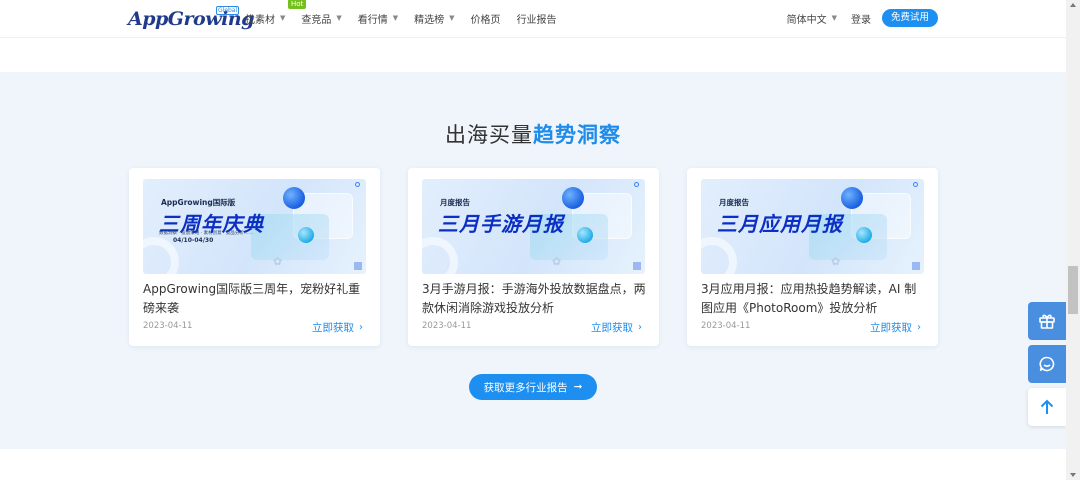 The image size is (1080, 480). I want to click on title-highlight: 趋势洞察, so click(577, 135).